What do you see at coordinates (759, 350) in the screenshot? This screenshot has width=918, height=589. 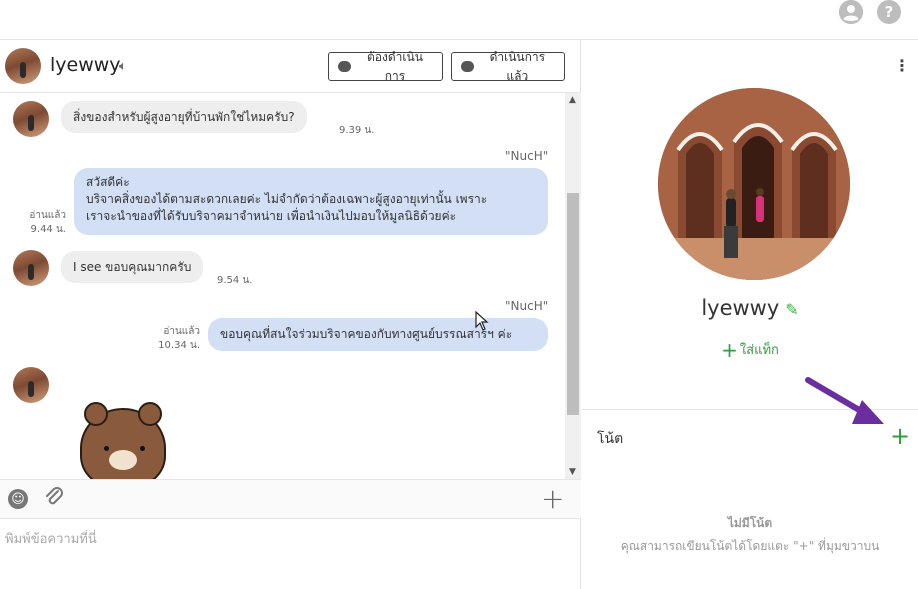 I see `add-tag-label: ใส่แท็ก` at bounding box center [759, 350].